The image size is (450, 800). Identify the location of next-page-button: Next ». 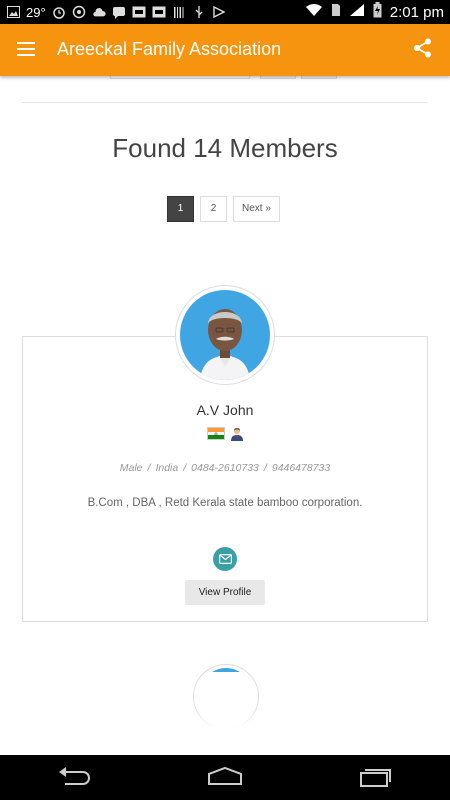
(256, 209).